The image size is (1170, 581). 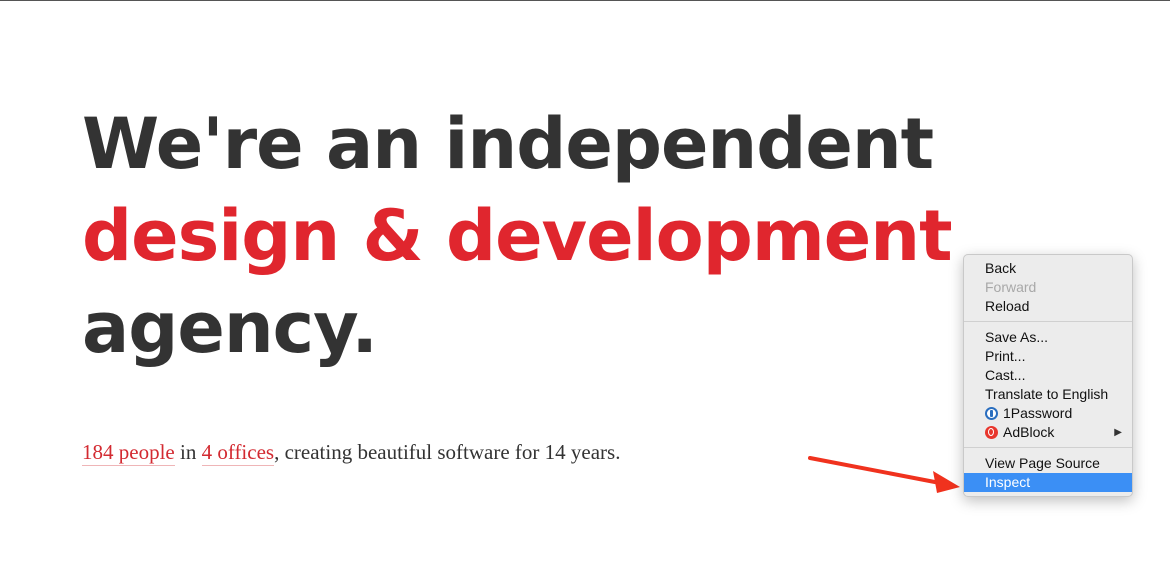 I want to click on tagline-in-text: in, so click(x=188, y=452).